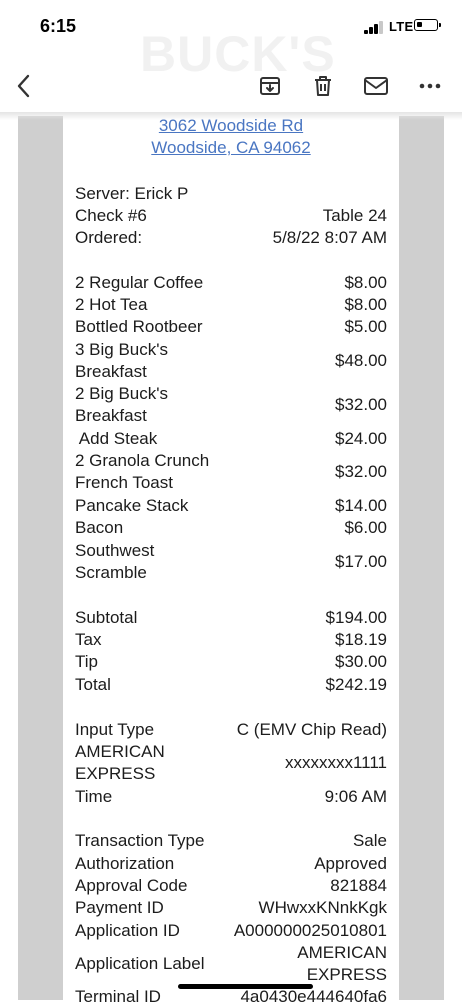 This screenshot has width=462, height=1008. Describe the element at coordinates (111, 304) in the screenshot. I see `item-name: 2 Hot Tea` at that location.